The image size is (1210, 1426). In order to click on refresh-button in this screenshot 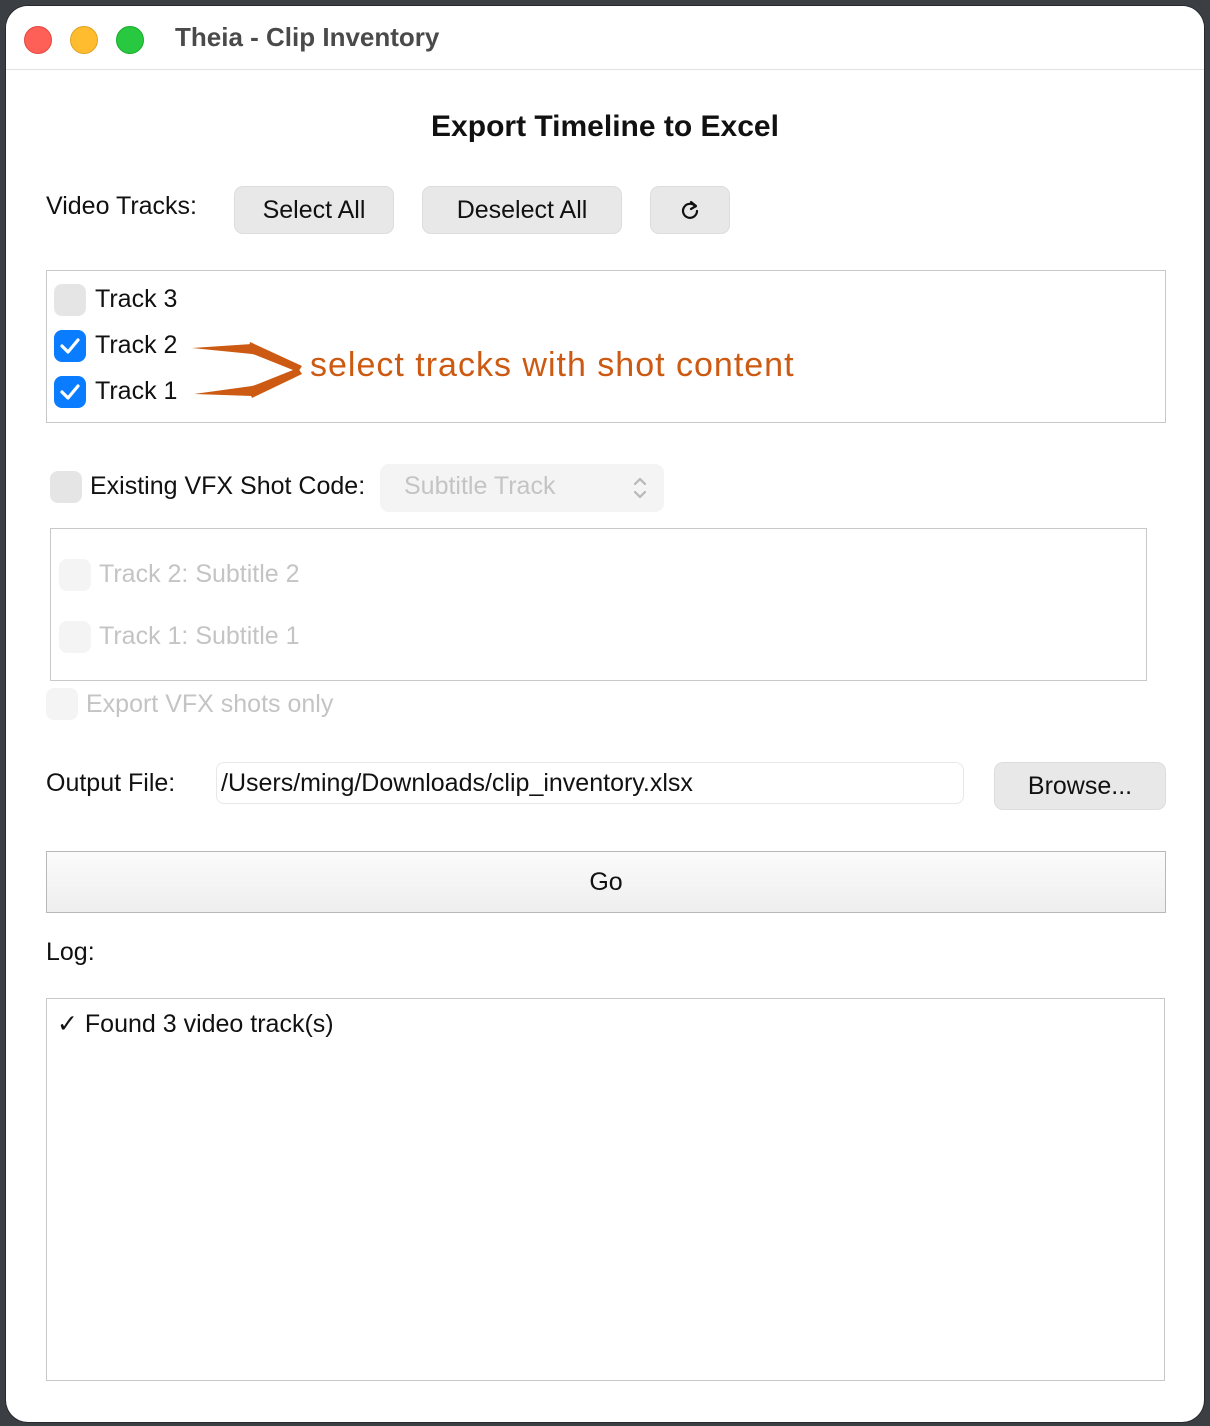, I will do `click(690, 210)`.